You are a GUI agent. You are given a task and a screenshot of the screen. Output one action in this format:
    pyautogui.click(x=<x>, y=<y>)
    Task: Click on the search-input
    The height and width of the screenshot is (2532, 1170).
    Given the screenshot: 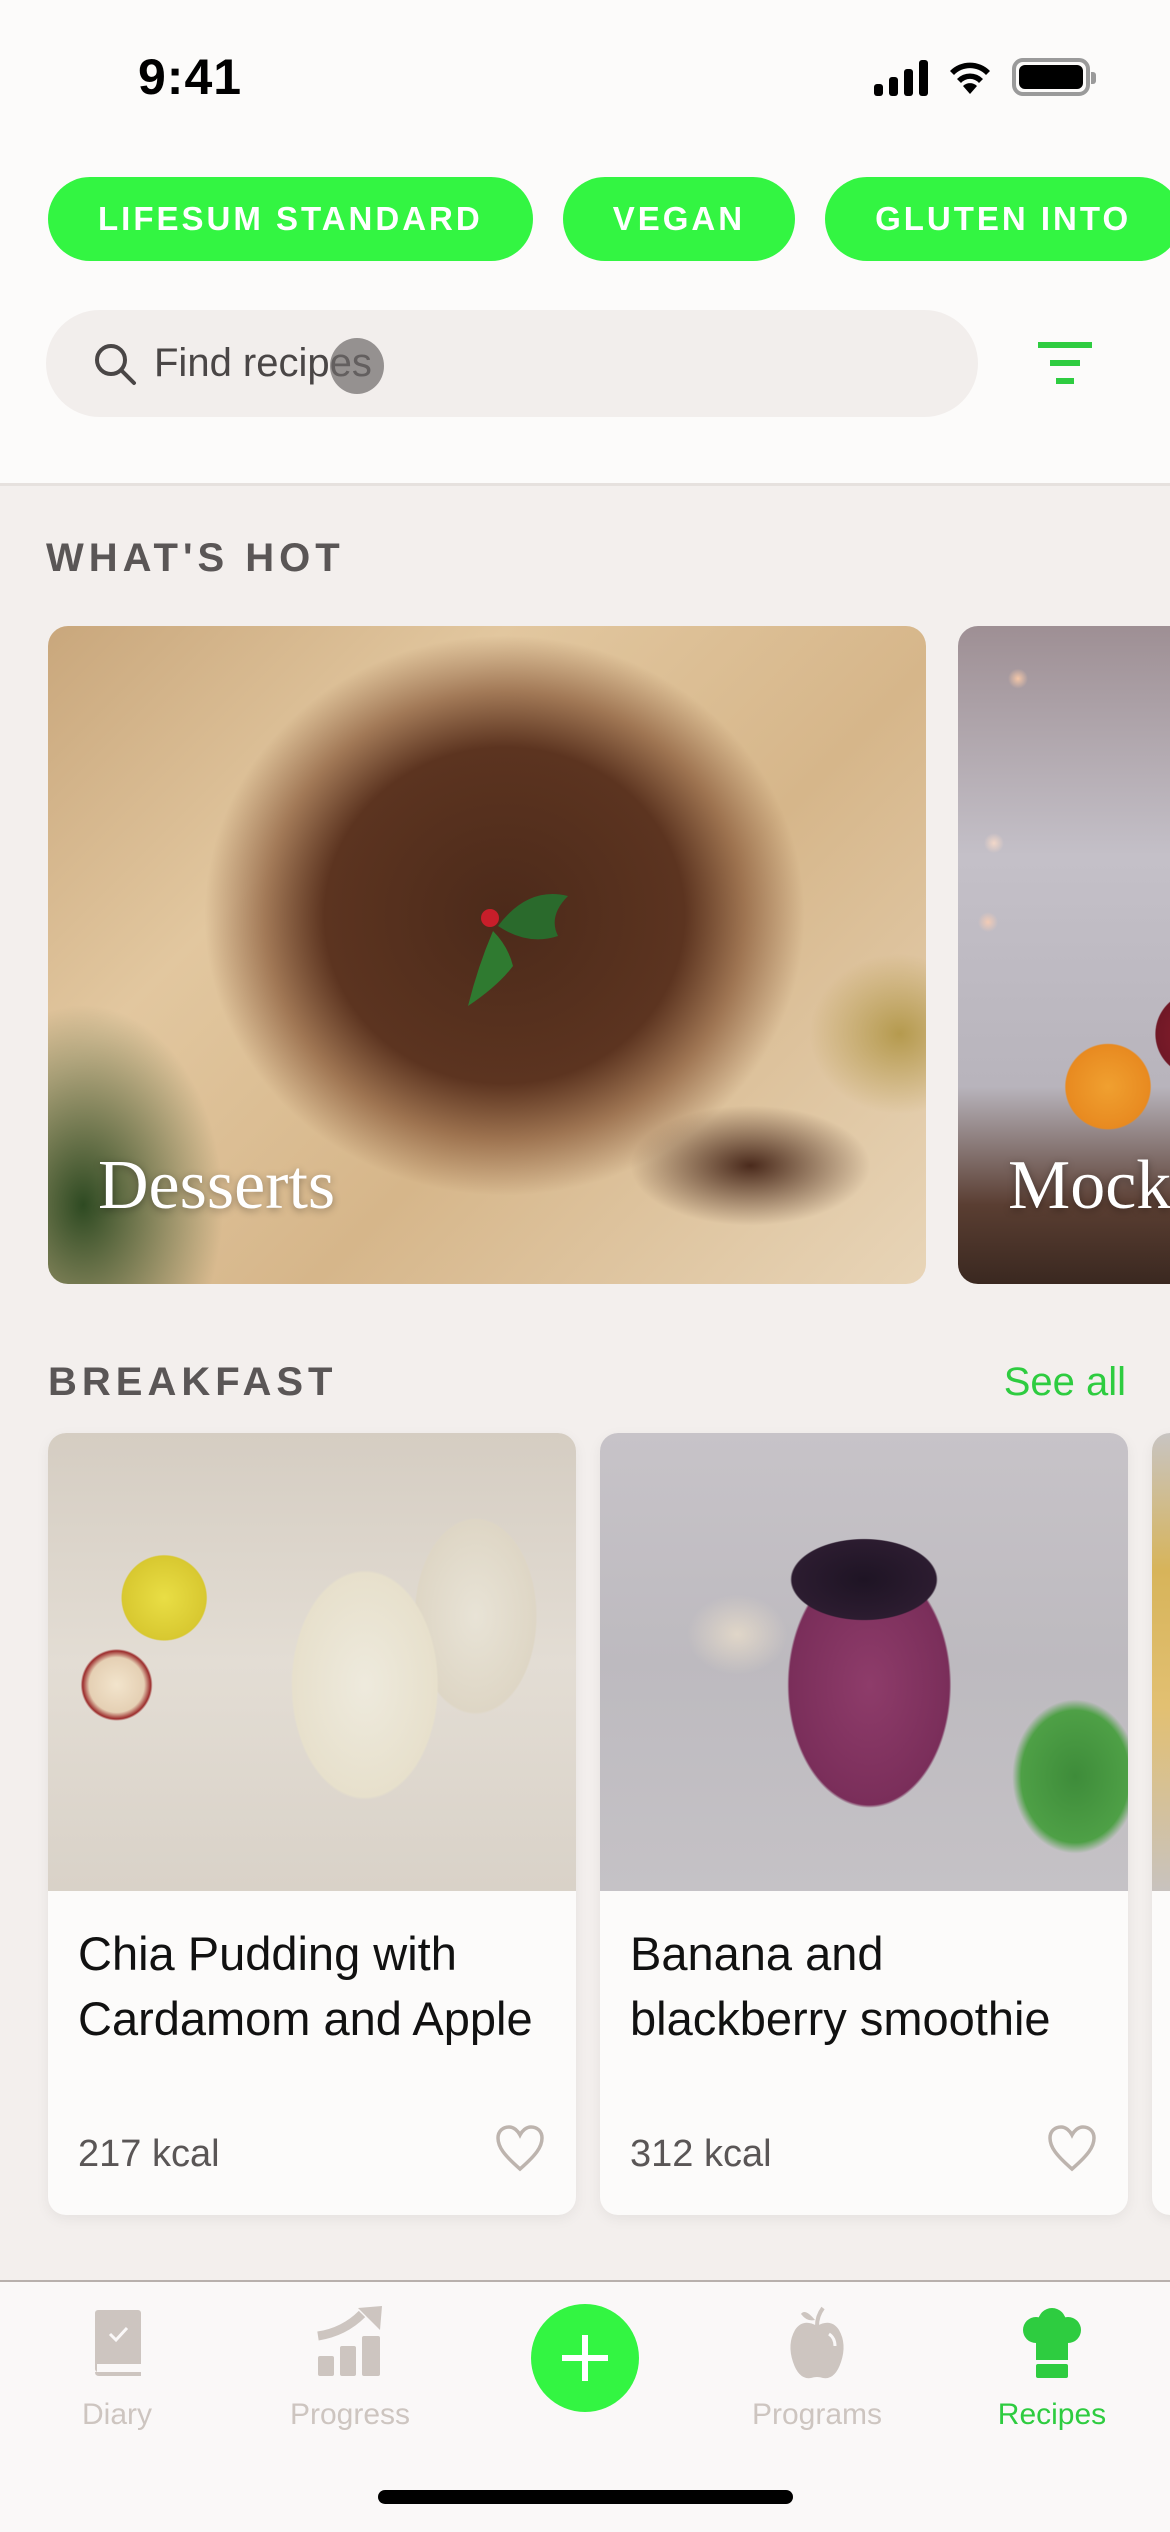 What is the action you would take?
    pyautogui.click(x=504, y=363)
    